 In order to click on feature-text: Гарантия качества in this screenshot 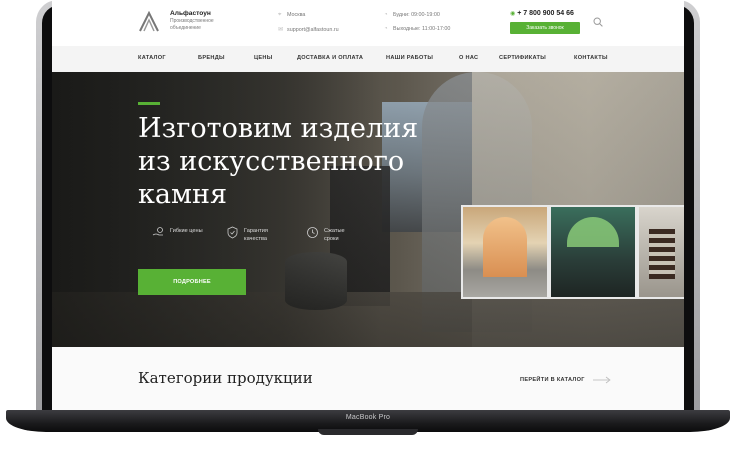, I will do `click(256, 235)`.